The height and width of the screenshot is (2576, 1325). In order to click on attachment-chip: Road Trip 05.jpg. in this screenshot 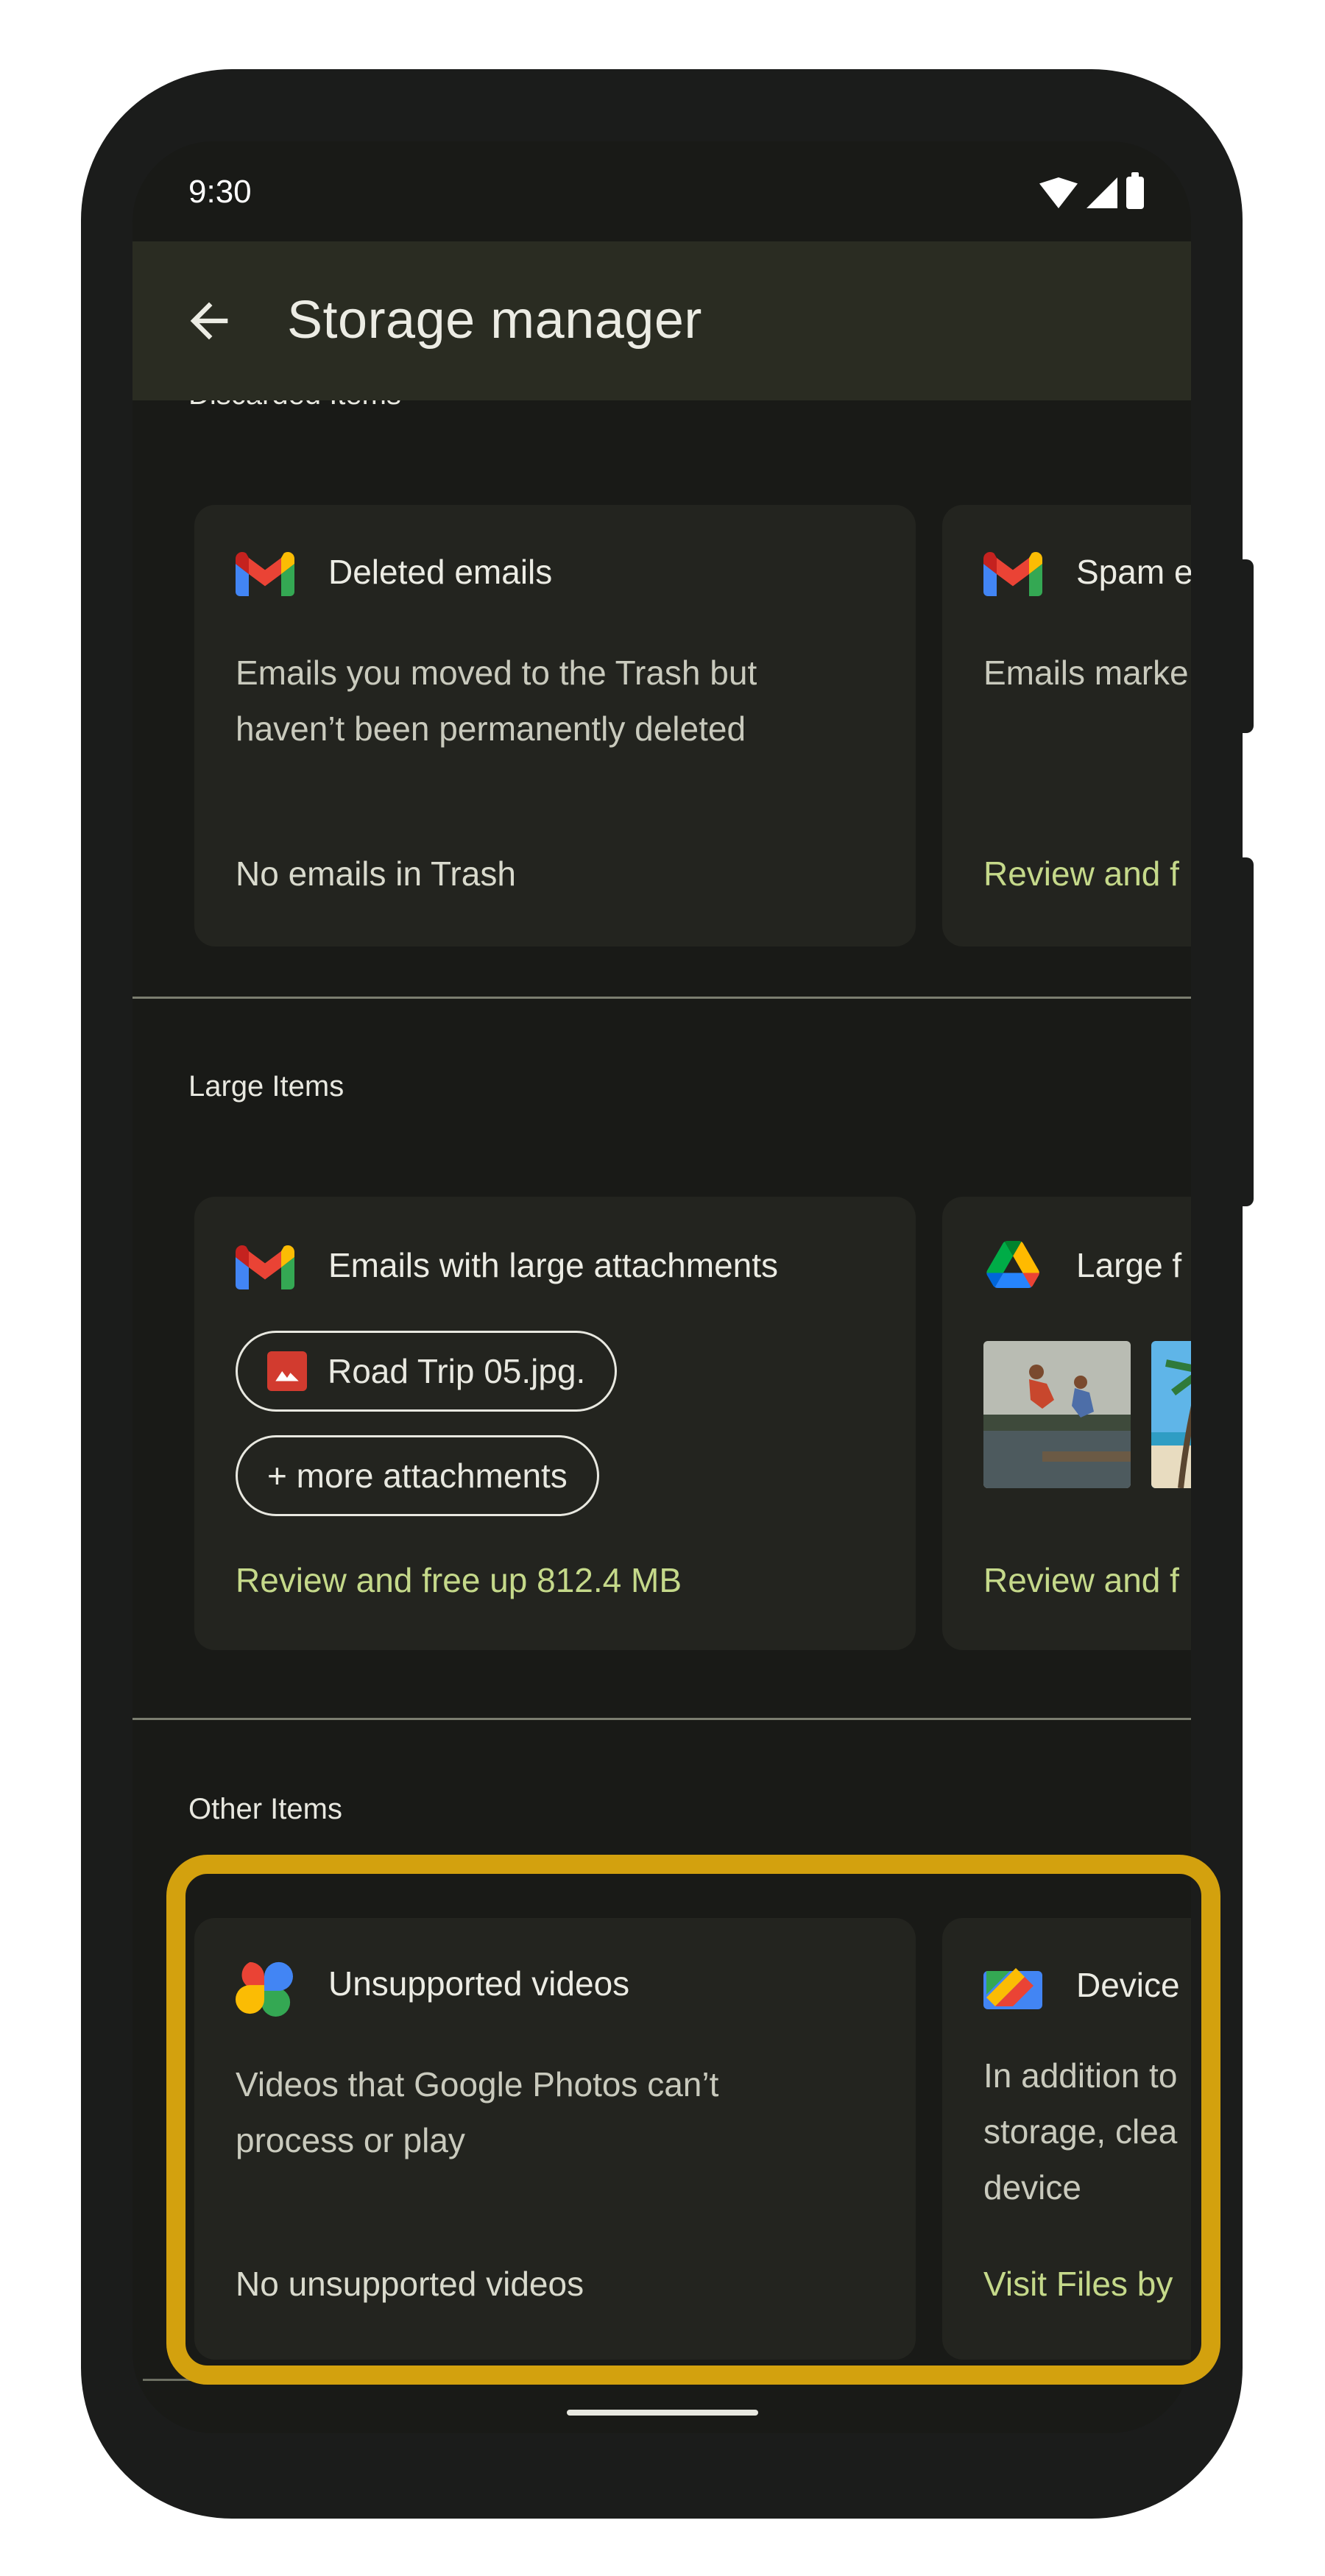, I will do `click(427, 1371)`.